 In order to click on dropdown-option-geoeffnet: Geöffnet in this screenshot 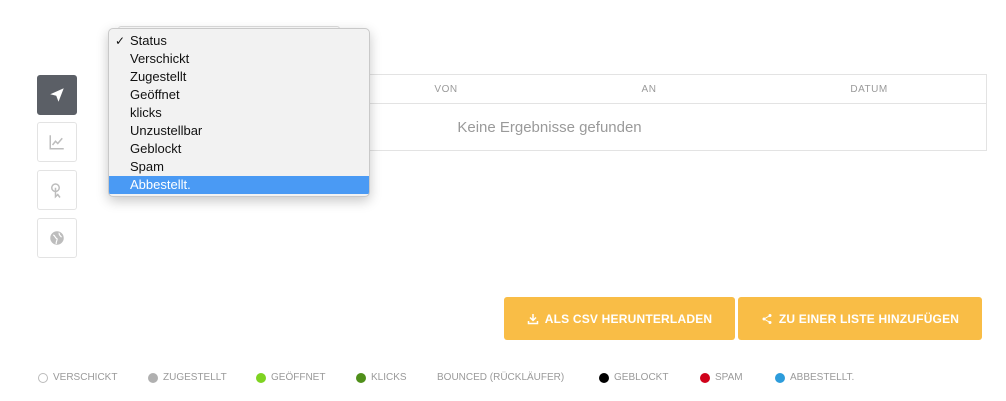, I will do `click(239, 95)`.